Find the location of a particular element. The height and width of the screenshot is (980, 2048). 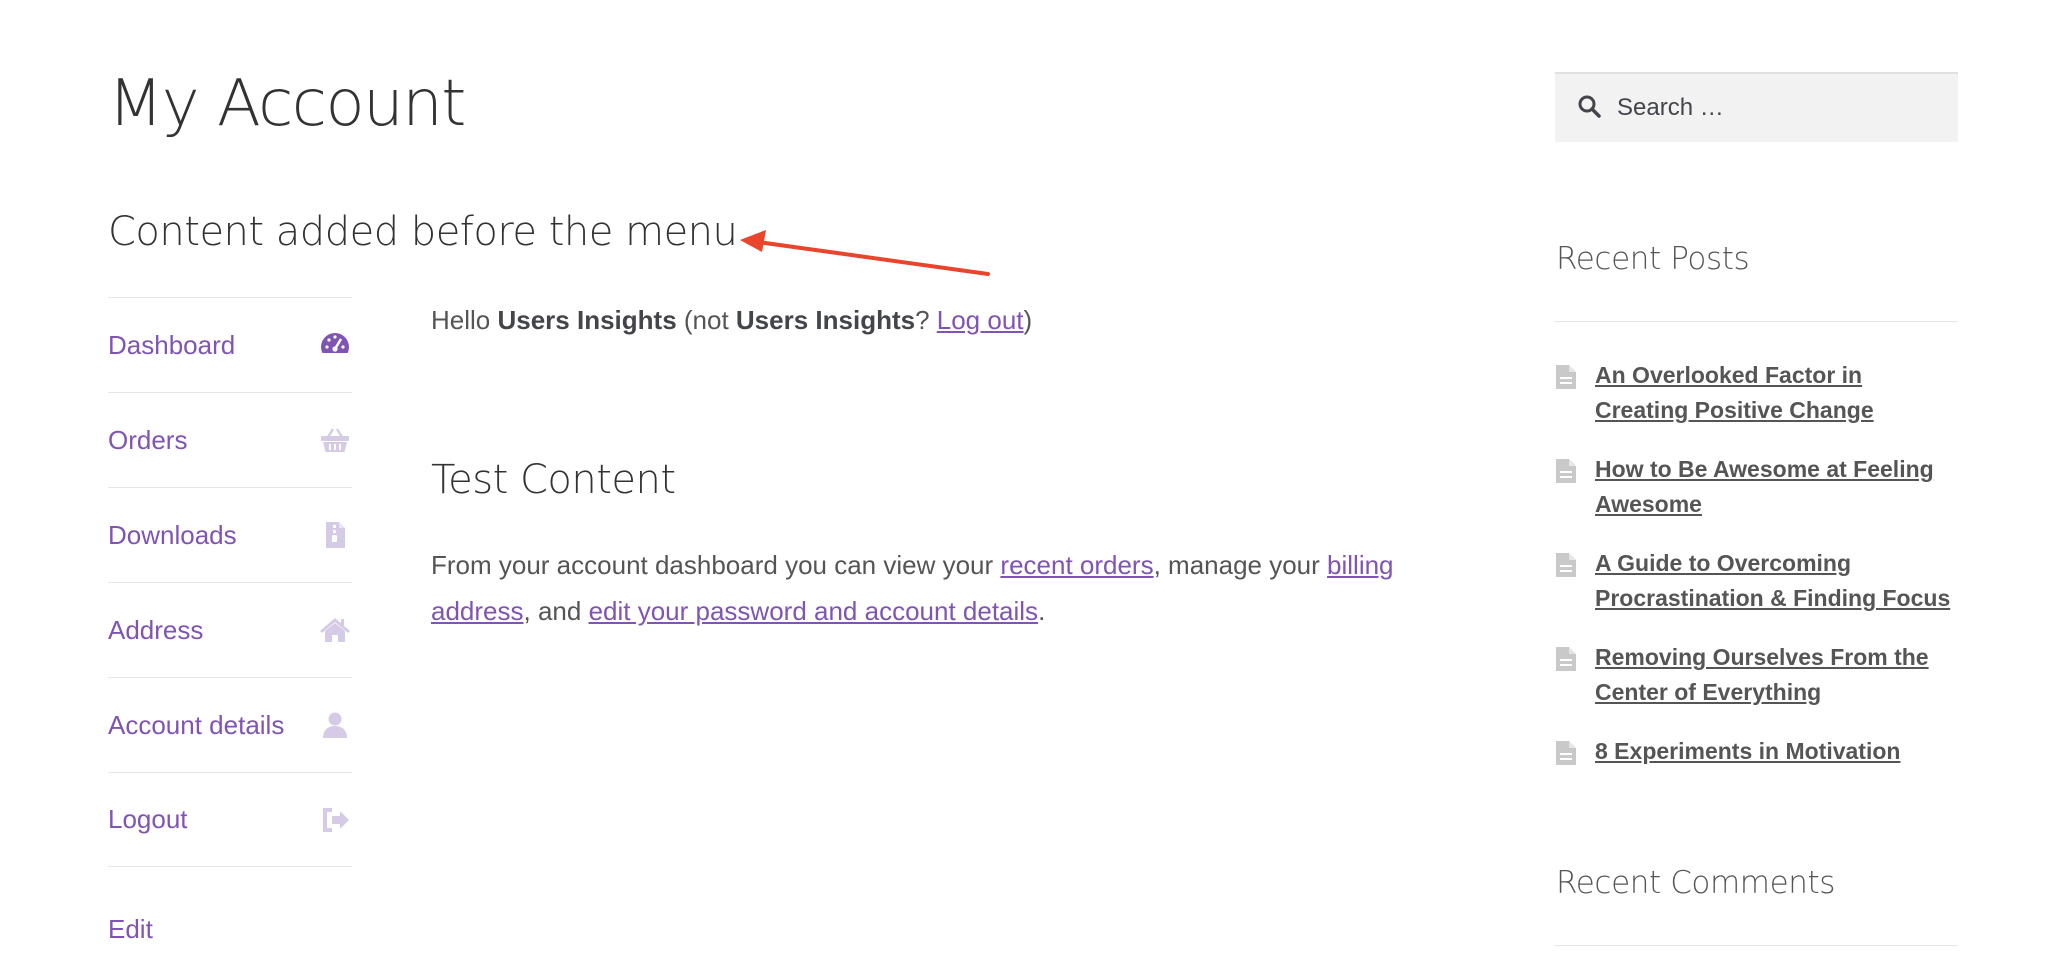

test-content-heading: Test Content is located at coordinates (553, 480).